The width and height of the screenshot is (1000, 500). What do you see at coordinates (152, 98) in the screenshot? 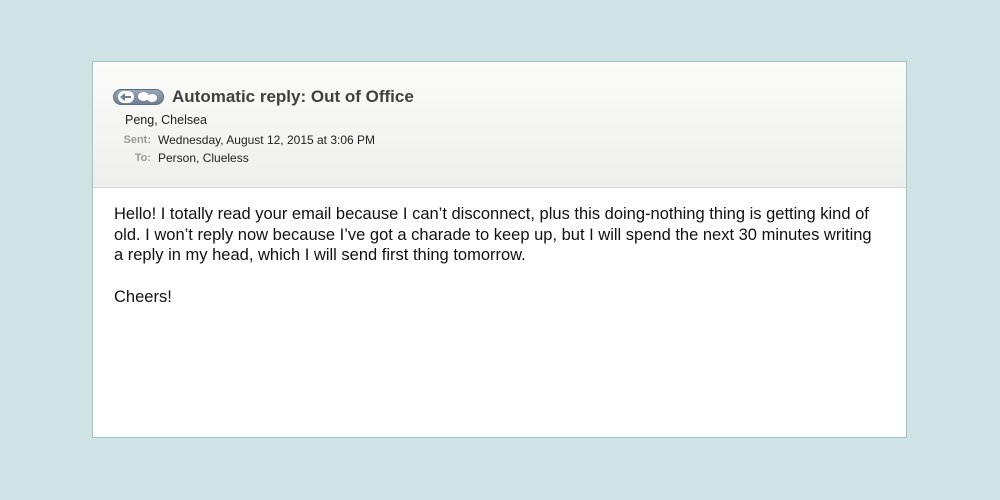
I see `chat-bubble-icon` at bounding box center [152, 98].